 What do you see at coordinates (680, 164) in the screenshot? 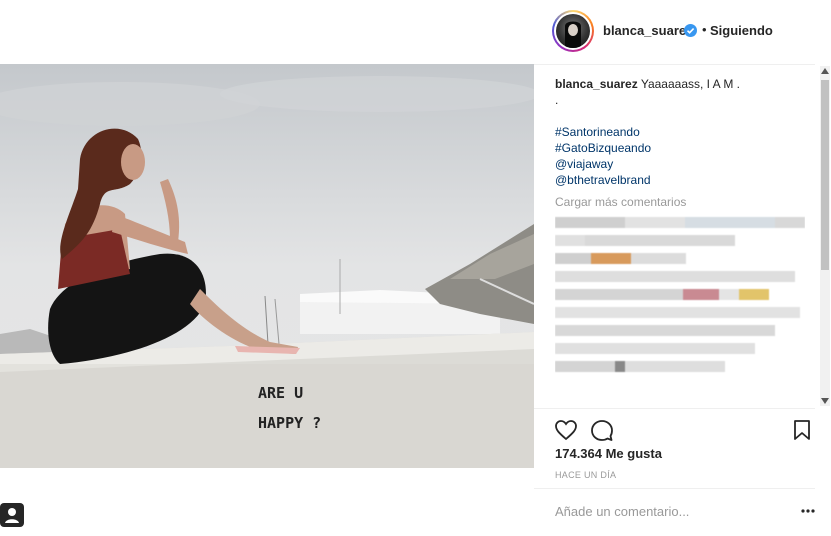
I see `mention-link: @viajaway` at bounding box center [680, 164].